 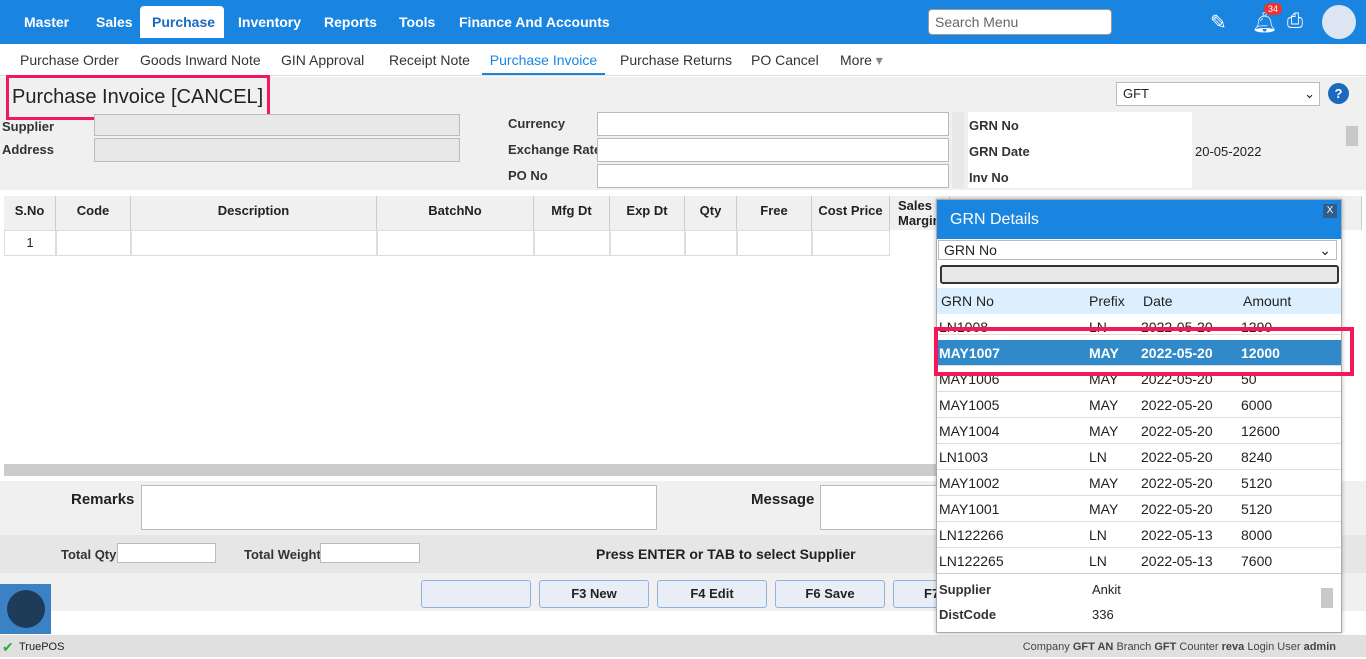 I want to click on grn-row: LN122265 LN 2022-05-13 7600, so click(x=1139, y=561).